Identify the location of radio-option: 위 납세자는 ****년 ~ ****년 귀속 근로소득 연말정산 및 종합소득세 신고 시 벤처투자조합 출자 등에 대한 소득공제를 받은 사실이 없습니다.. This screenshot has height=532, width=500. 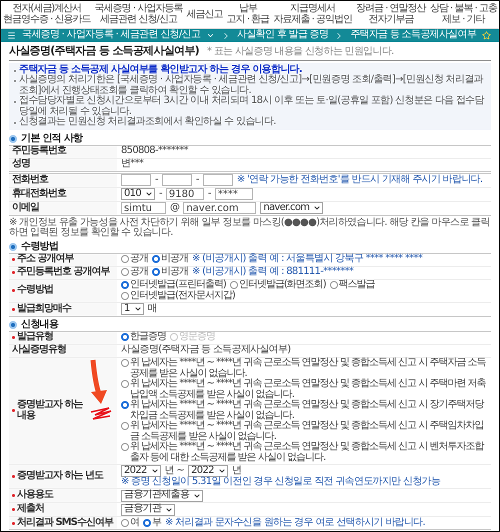
(304, 452).